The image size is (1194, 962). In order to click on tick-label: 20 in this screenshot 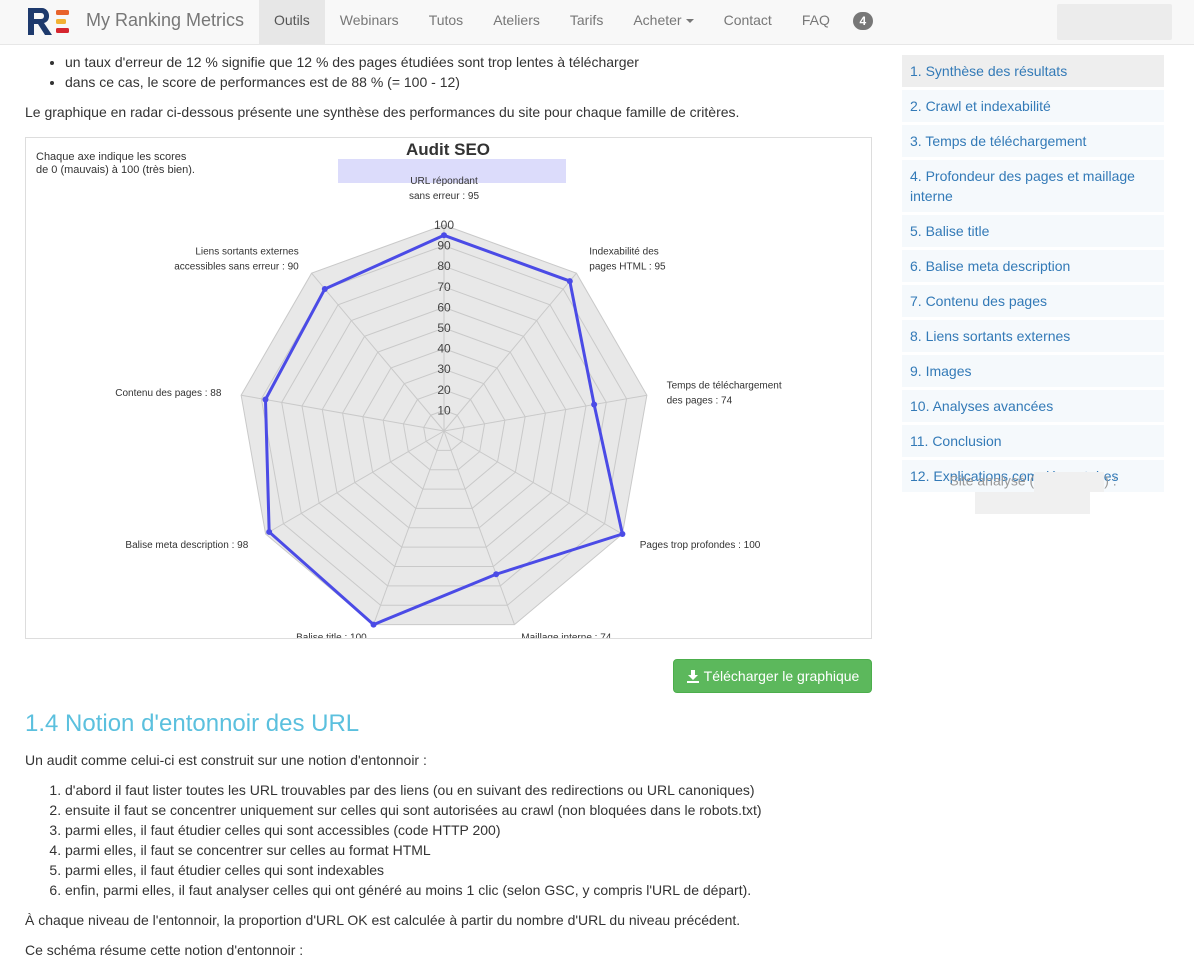, I will do `click(444, 390)`.